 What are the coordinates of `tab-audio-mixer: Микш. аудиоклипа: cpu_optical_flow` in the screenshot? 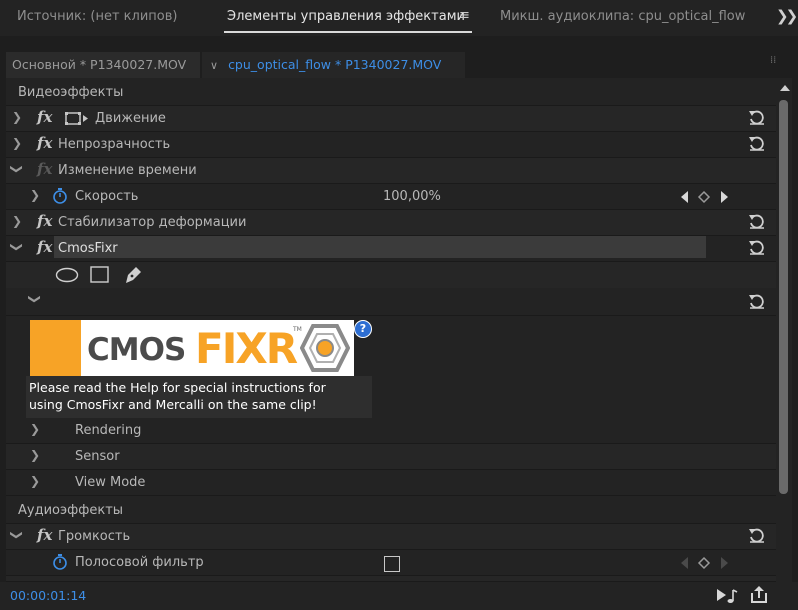 It's located at (622, 16).